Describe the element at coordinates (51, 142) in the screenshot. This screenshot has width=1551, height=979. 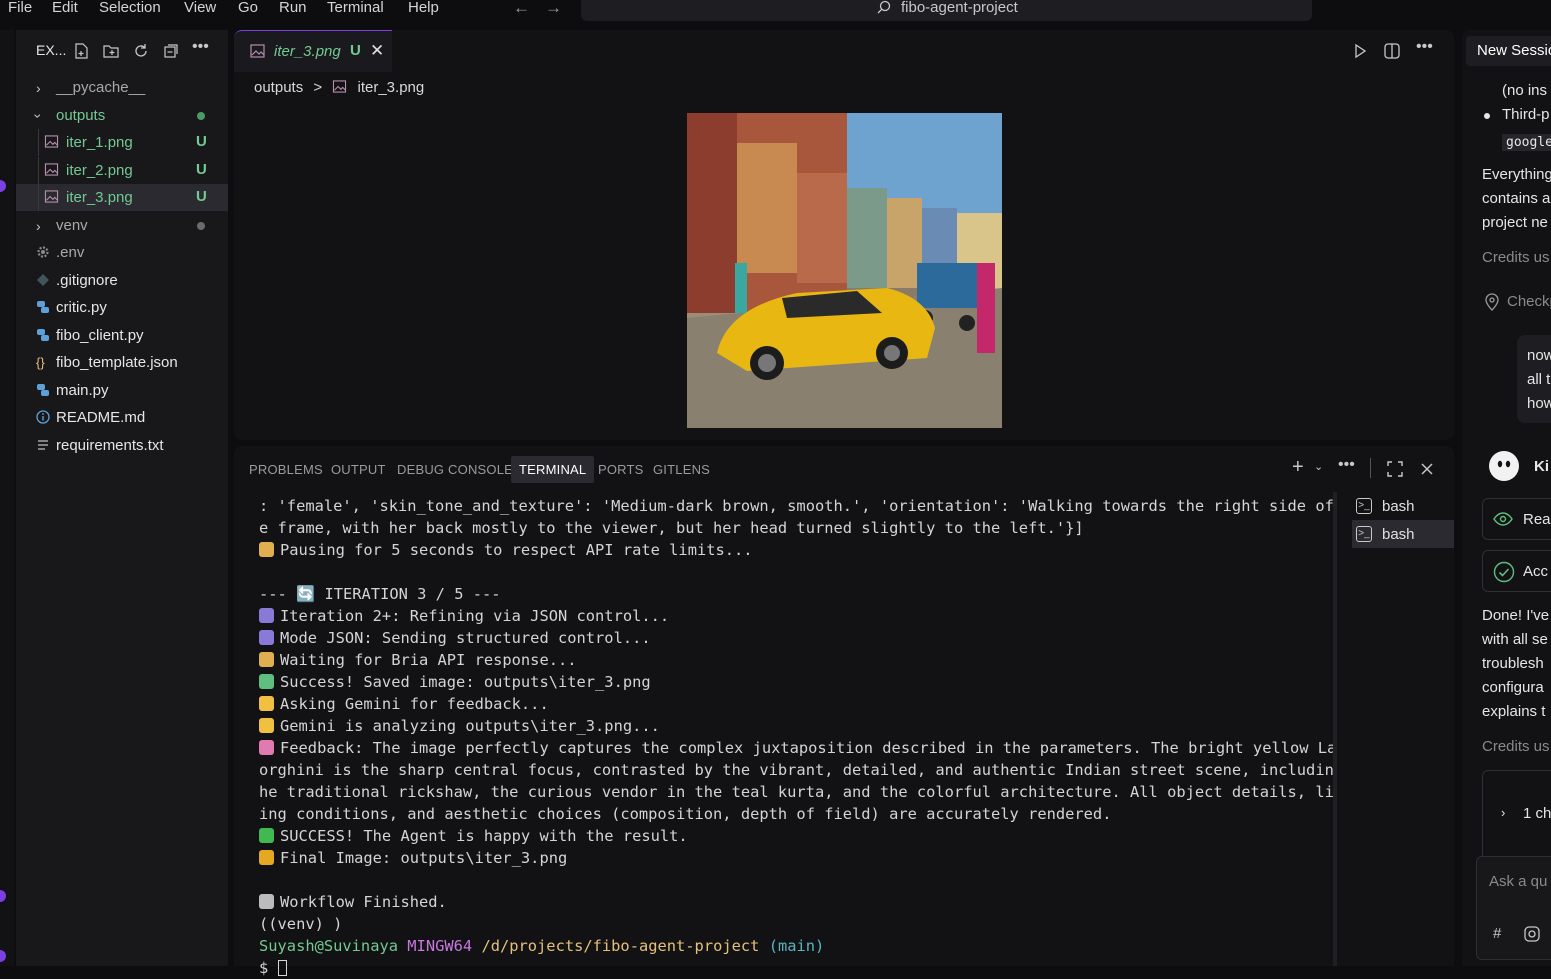
I see `image-file-icon` at that location.